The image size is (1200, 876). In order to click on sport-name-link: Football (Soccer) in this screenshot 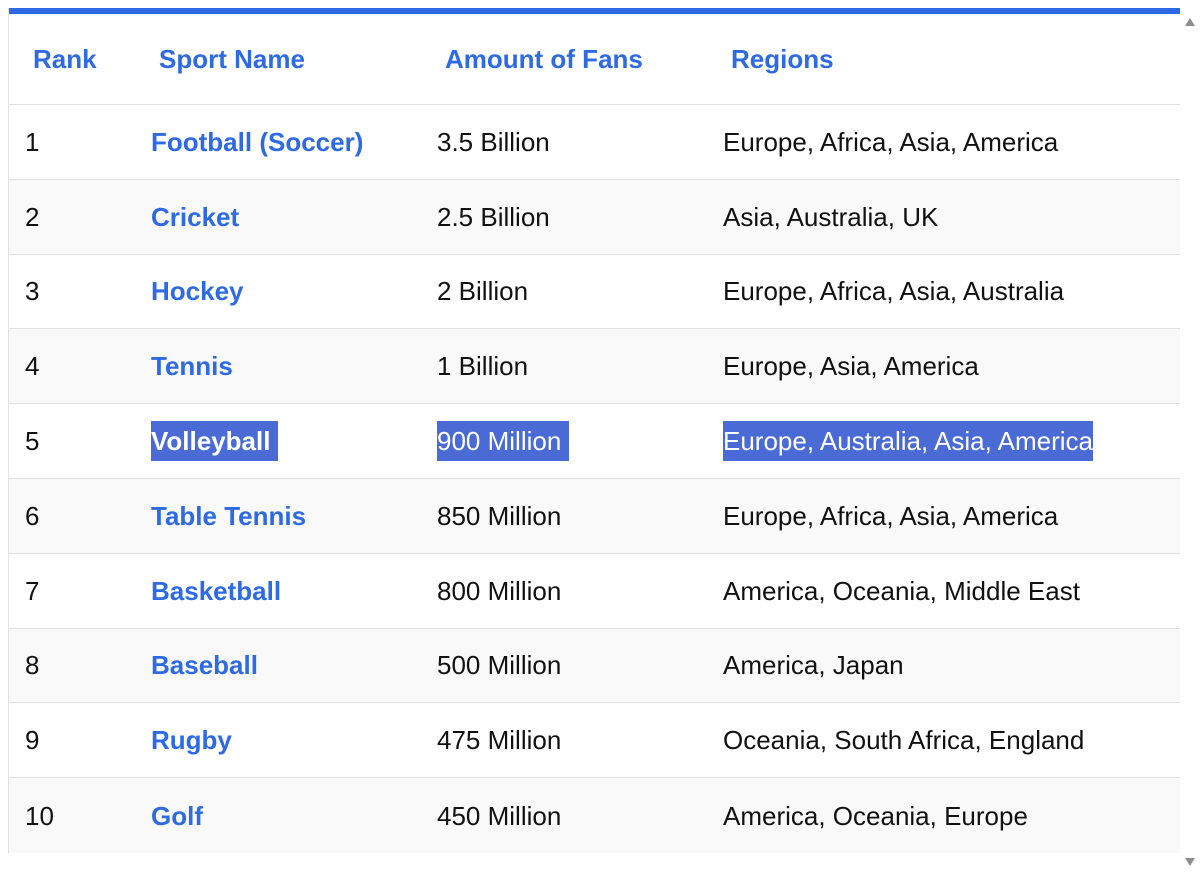, I will do `click(257, 142)`.